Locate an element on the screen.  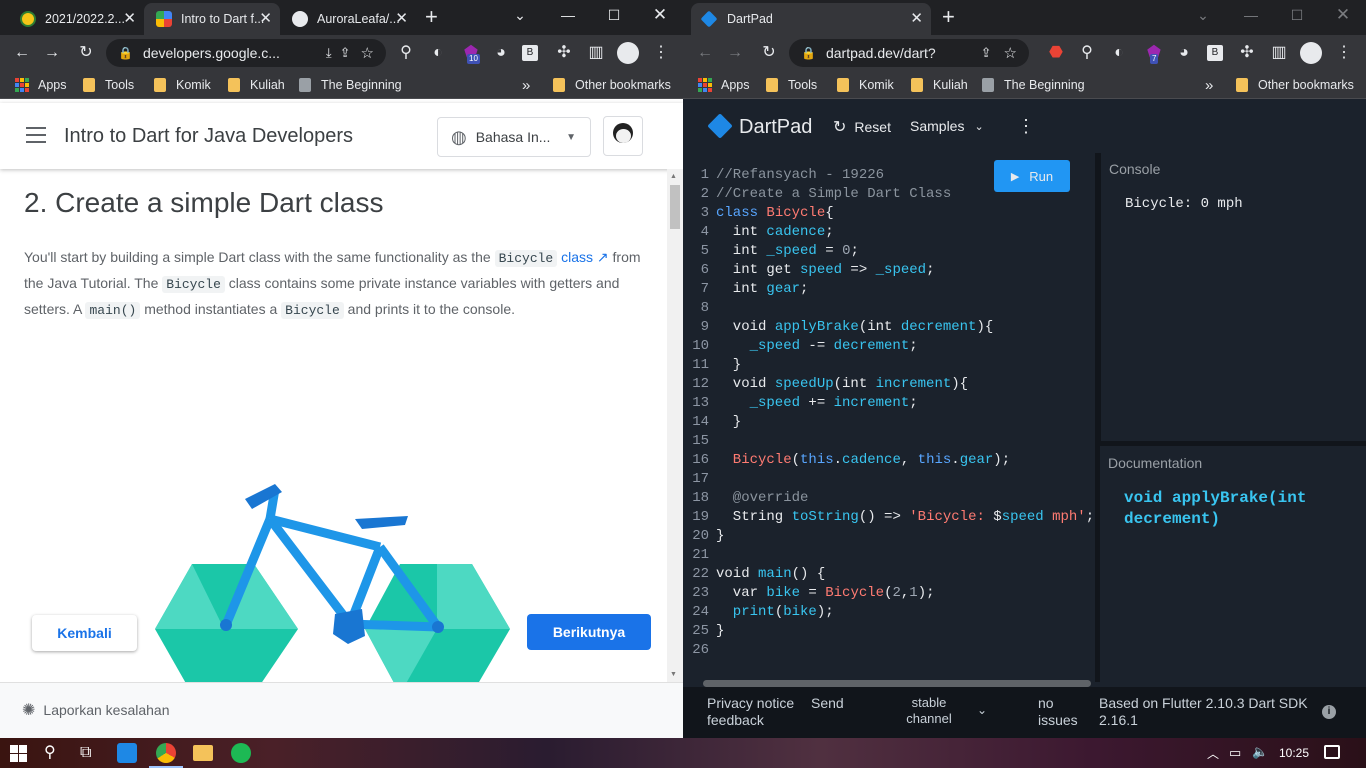
code-line: @override is located at coordinates (762, 498).